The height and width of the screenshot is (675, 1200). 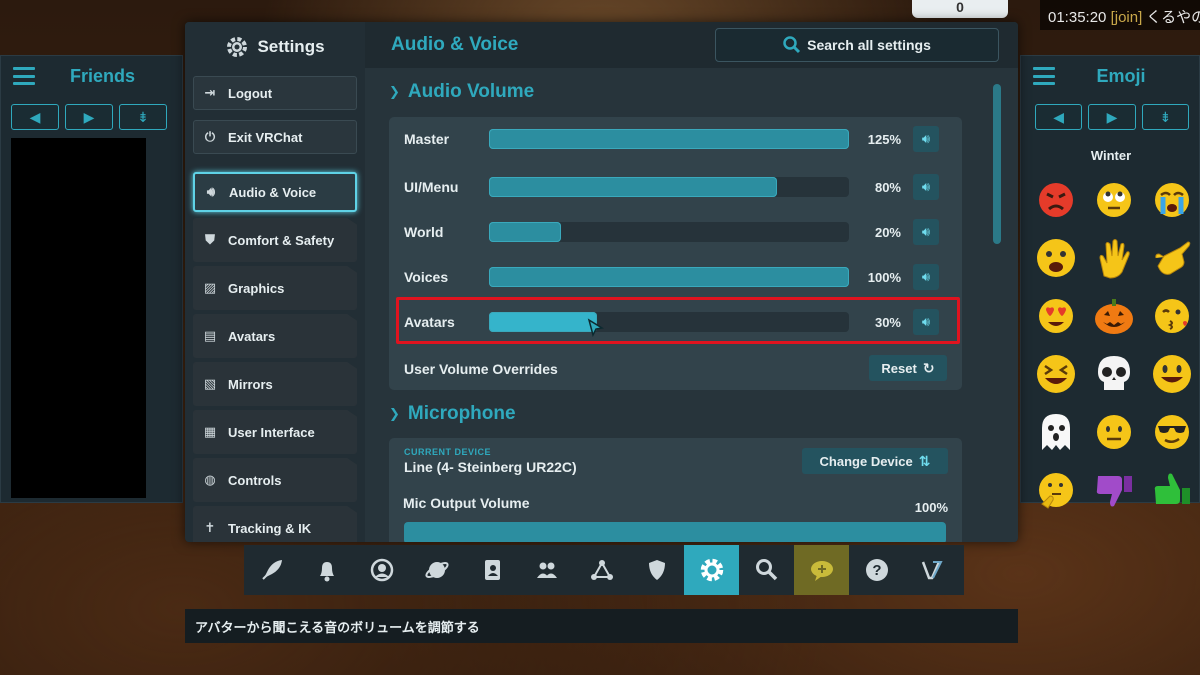 What do you see at coordinates (210, 136) in the screenshot?
I see `power-icon: ⏻` at bounding box center [210, 136].